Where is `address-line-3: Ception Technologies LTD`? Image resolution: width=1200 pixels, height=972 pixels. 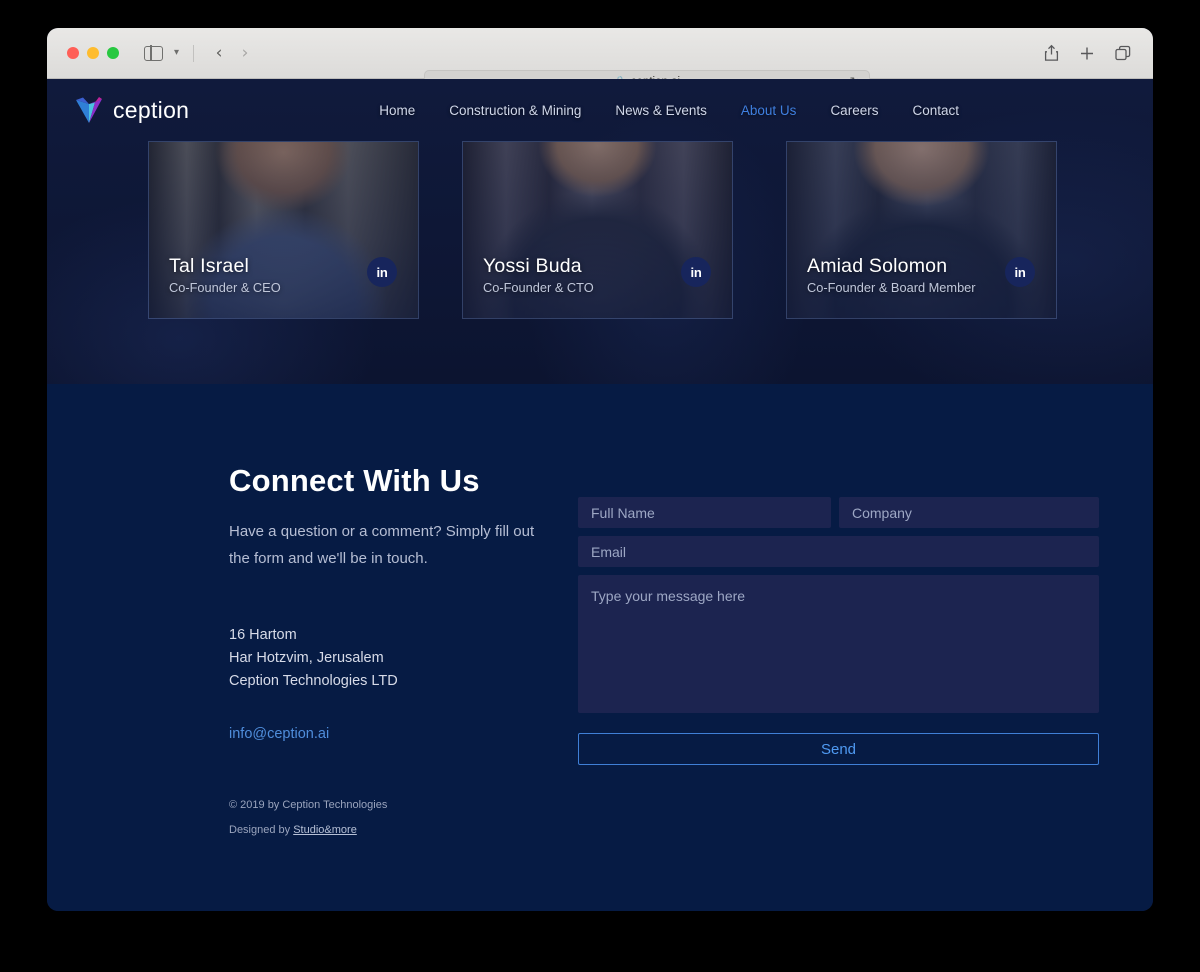 address-line-3: Ception Technologies LTD is located at coordinates (313, 681).